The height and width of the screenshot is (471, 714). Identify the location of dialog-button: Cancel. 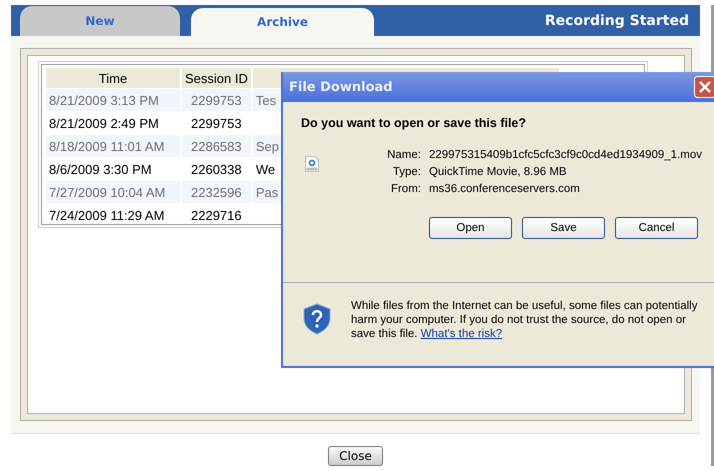
(656, 228).